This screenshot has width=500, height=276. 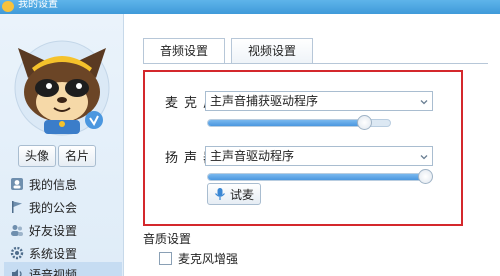 What do you see at coordinates (53, 230) in the screenshot?
I see `sidebar-item-label: 好友设置` at bounding box center [53, 230].